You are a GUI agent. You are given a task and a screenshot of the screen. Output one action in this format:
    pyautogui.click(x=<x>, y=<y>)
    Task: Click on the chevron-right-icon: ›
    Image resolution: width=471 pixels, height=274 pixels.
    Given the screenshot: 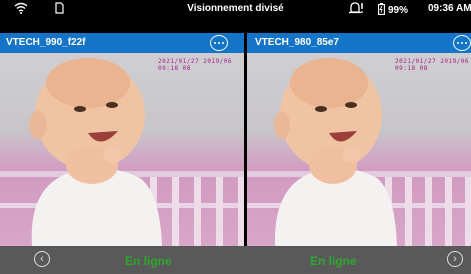 What is the action you would take?
    pyautogui.click(x=455, y=259)
    